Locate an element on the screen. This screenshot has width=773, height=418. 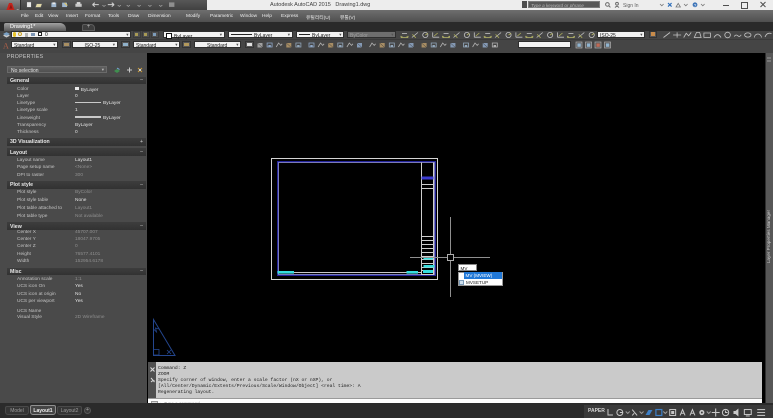
svg-text: Sign In is located at coordinates (631, 6).